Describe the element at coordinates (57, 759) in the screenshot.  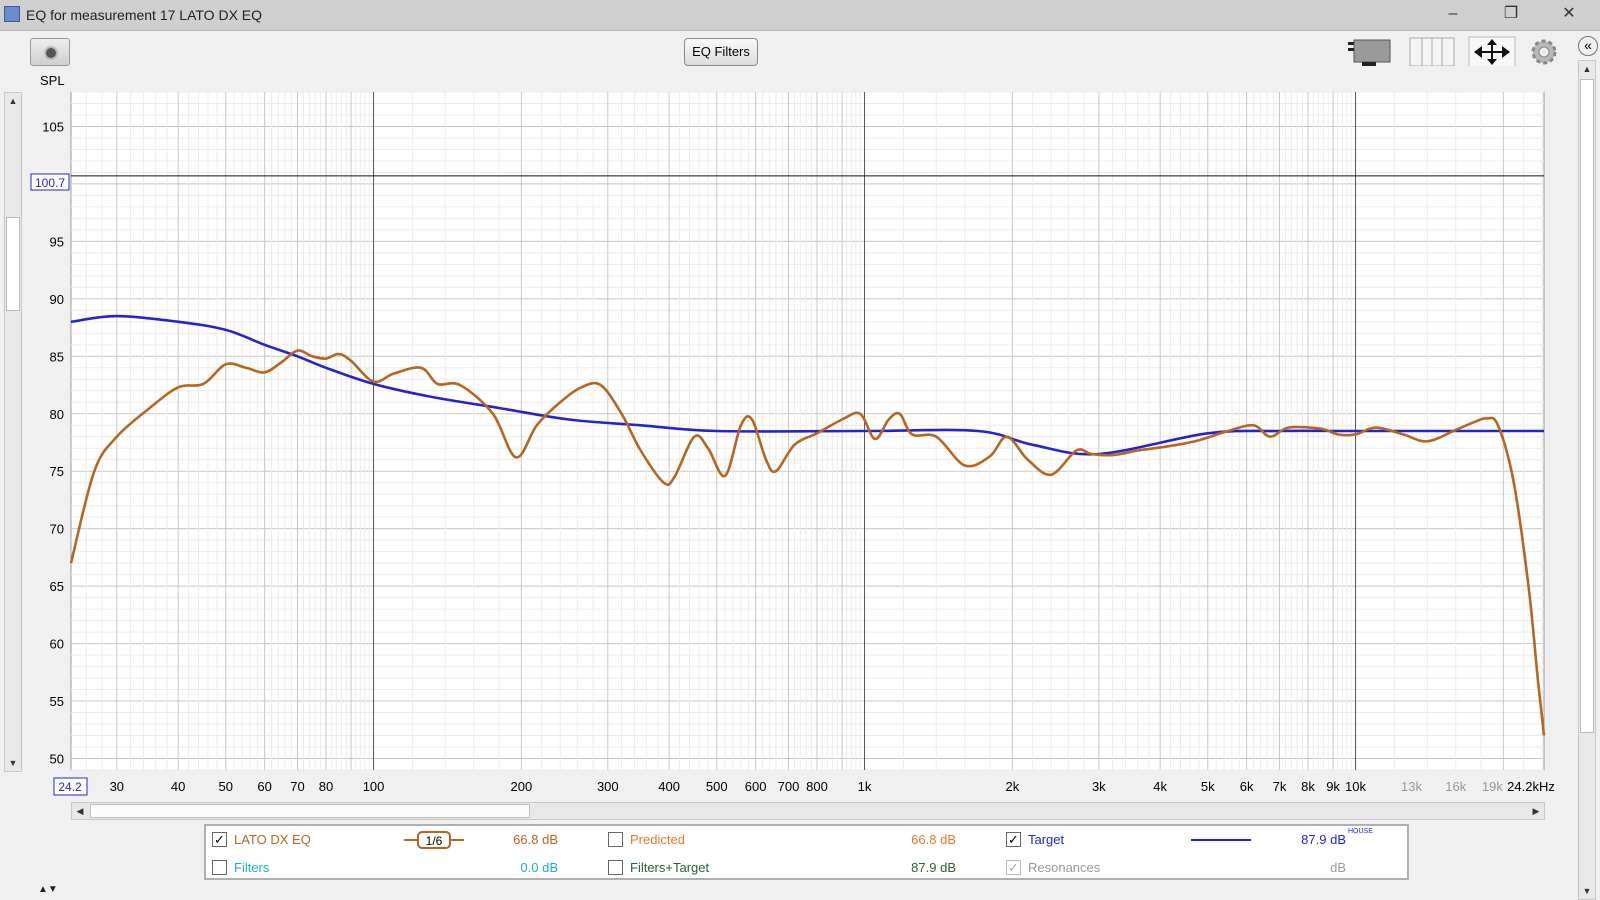
I see `y-tick-label: 50` at that location.